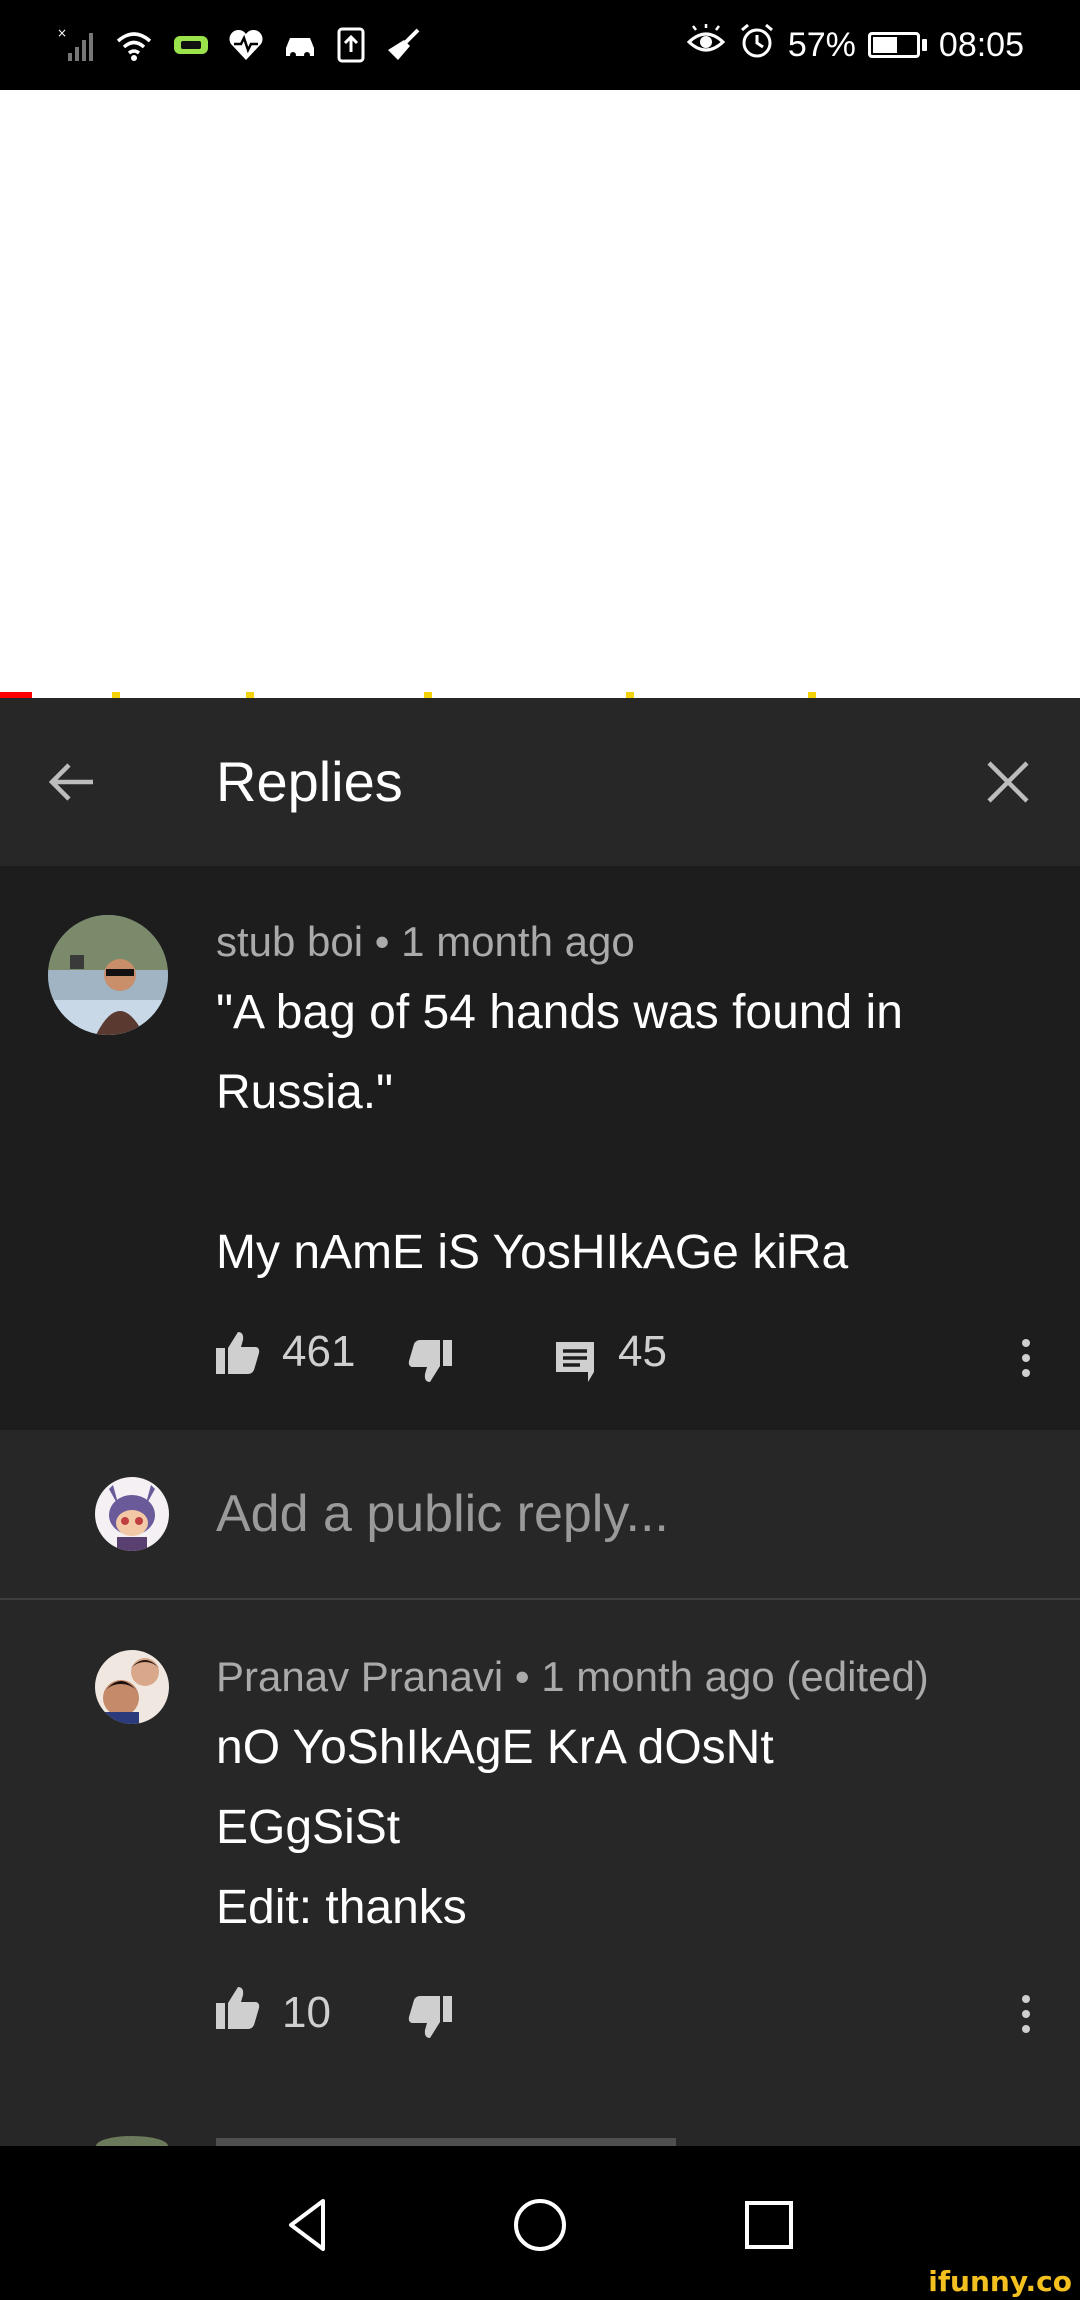  I want to click on watermark: ifunny.co, so click(1000, 2281).